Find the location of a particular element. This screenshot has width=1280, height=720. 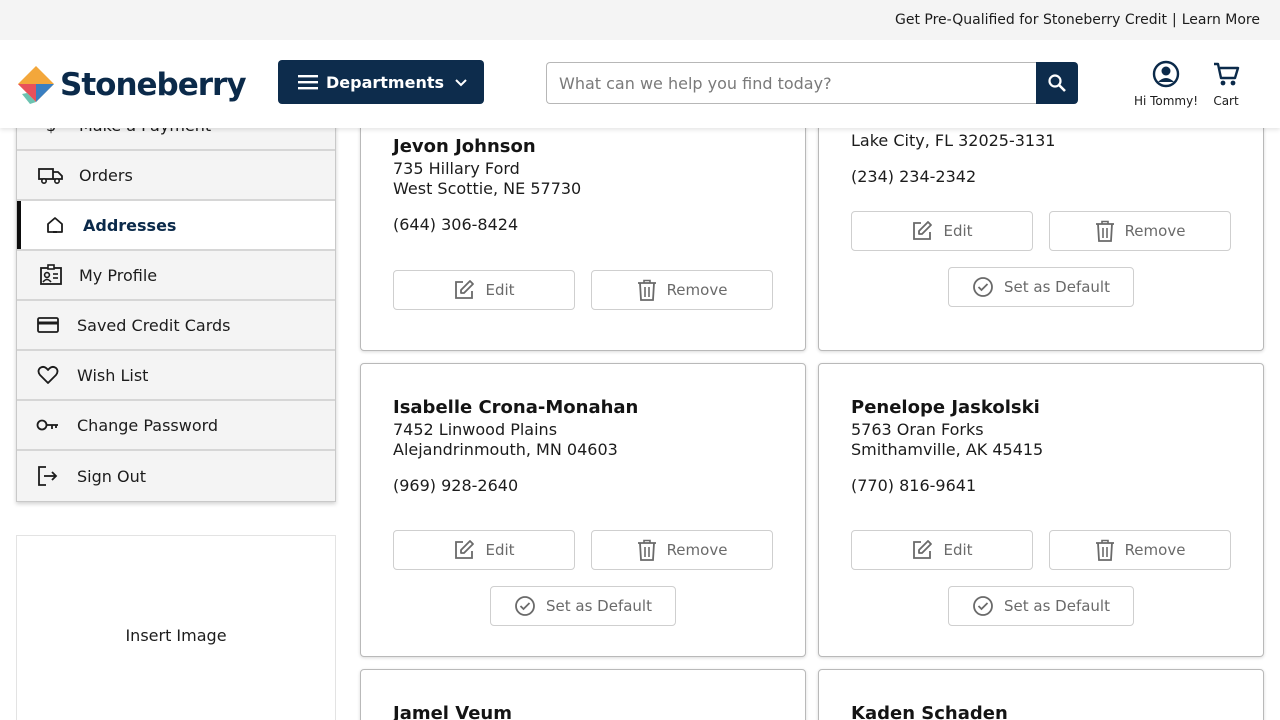

site-header: Stoneberry Departments Hi Tommy! is located at coordinates (640, 84).